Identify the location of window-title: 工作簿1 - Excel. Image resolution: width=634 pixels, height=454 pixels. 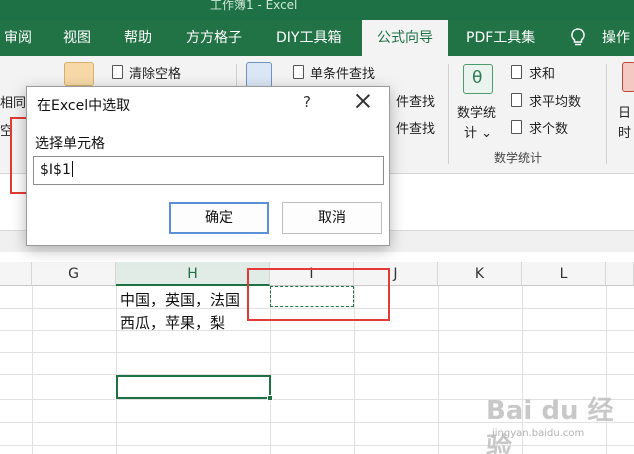
(254, 6).